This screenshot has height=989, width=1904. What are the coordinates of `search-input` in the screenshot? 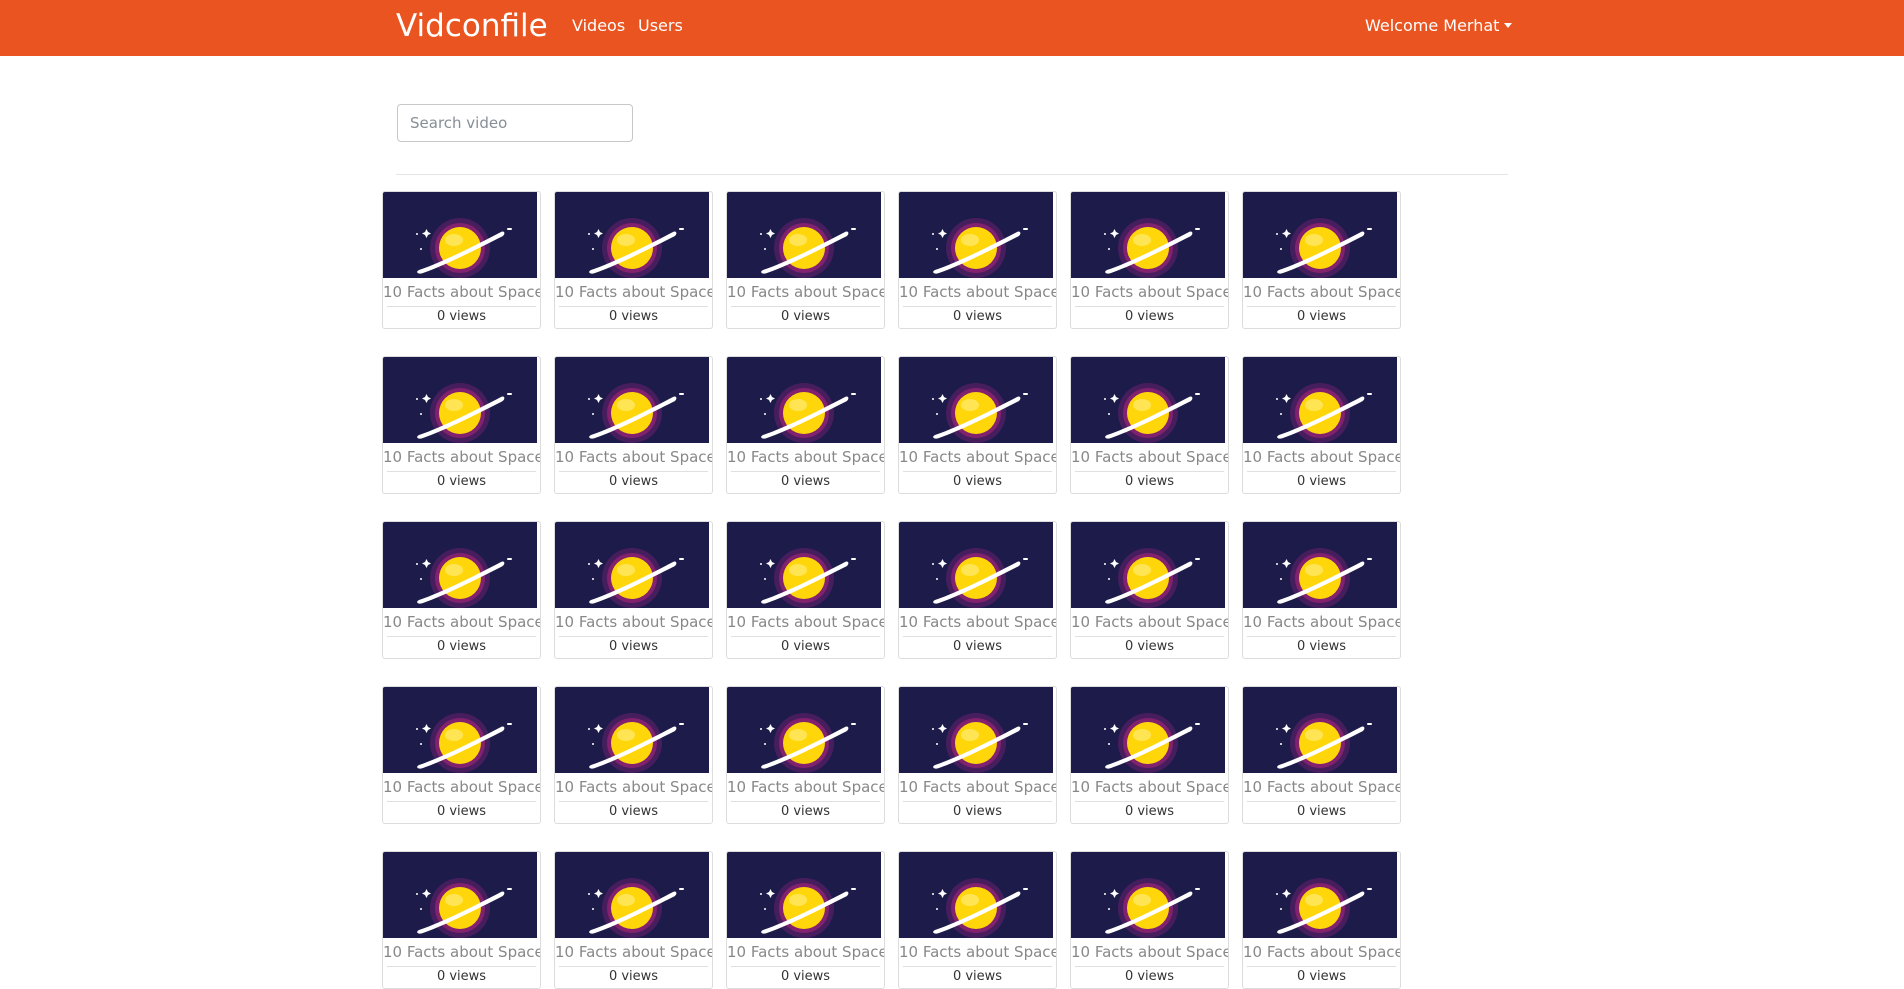 It's located at (515, 123).